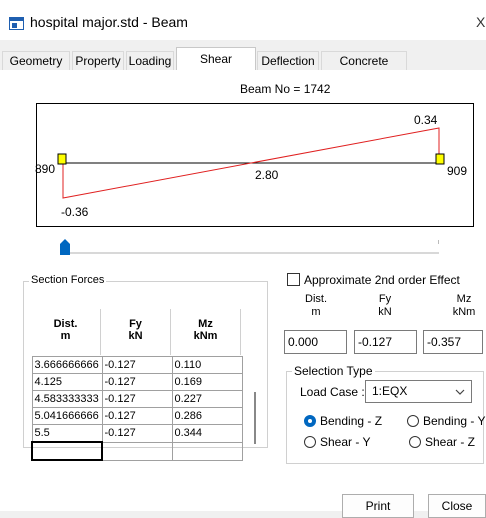  What do you see at coordinates (285, 89) in the screenshot?
I see `beam-number-label: Beam No = 1742` at bounding box center [285, 89].